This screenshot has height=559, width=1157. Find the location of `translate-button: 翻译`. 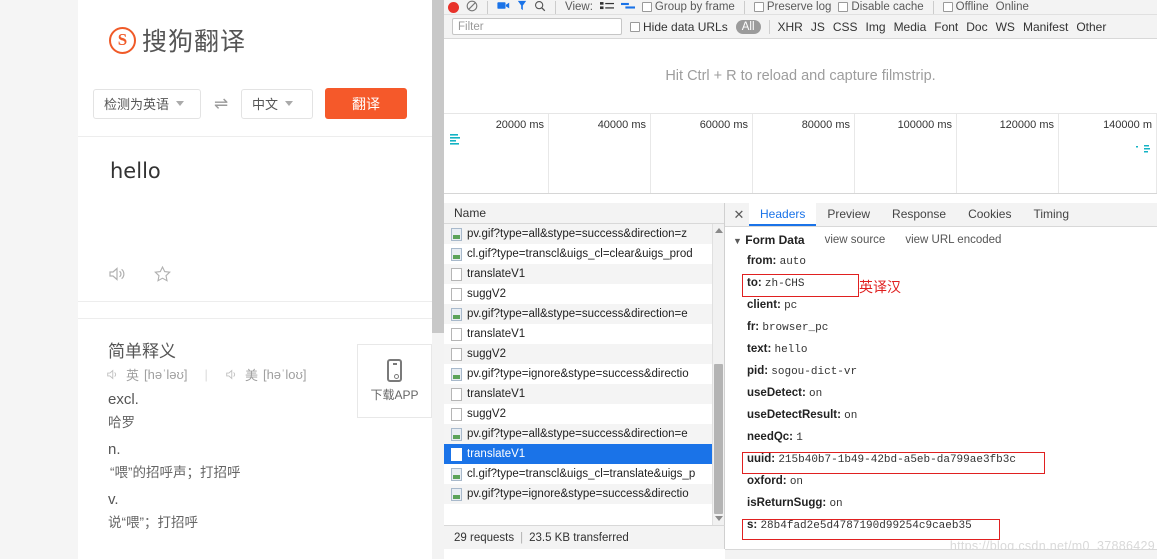

translate-button: 翻译 is located at coordinates (366, 103).